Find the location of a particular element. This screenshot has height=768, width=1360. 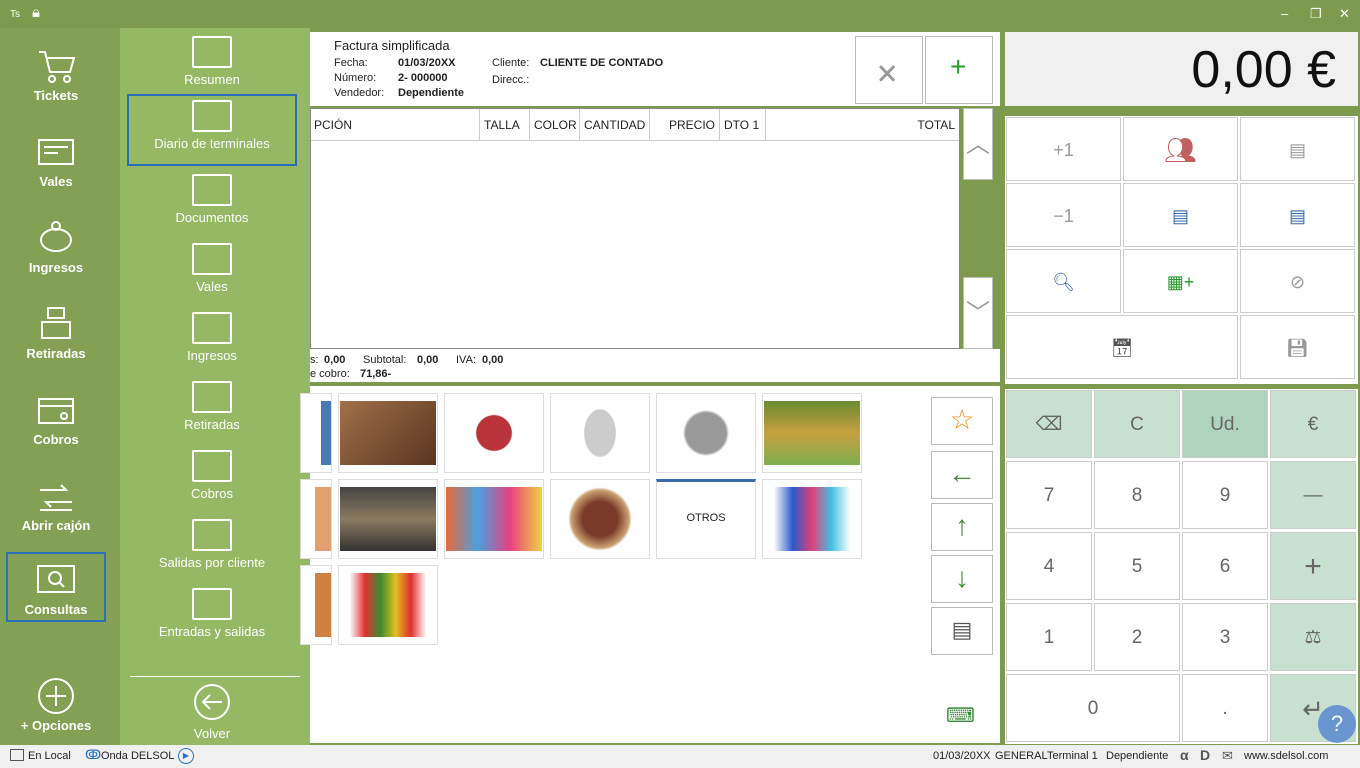

terminal-icon: ▤ is located at coordinates (962, 629).